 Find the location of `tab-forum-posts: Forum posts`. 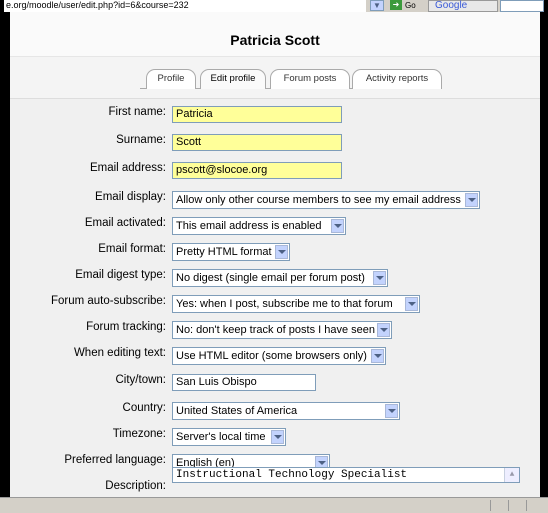

tab-forum-posts: Forum posts is located at coordinates (310, 79).